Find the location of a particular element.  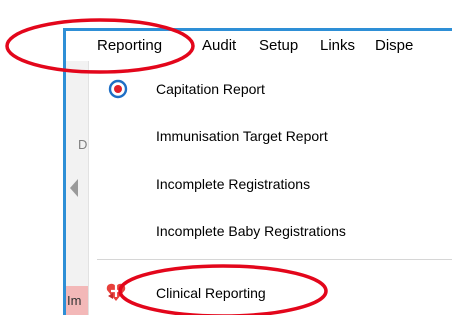

menu-item-immunisation-target-report: Immunisation Target Report is located at coordinates (270, 136).